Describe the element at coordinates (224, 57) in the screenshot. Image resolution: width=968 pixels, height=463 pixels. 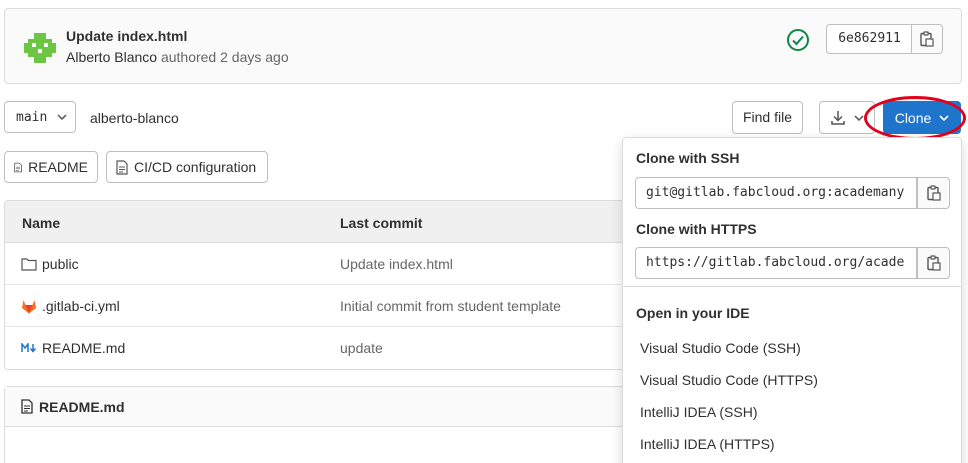
I see `commit-authored-time: authored 2 days ago` at that location.